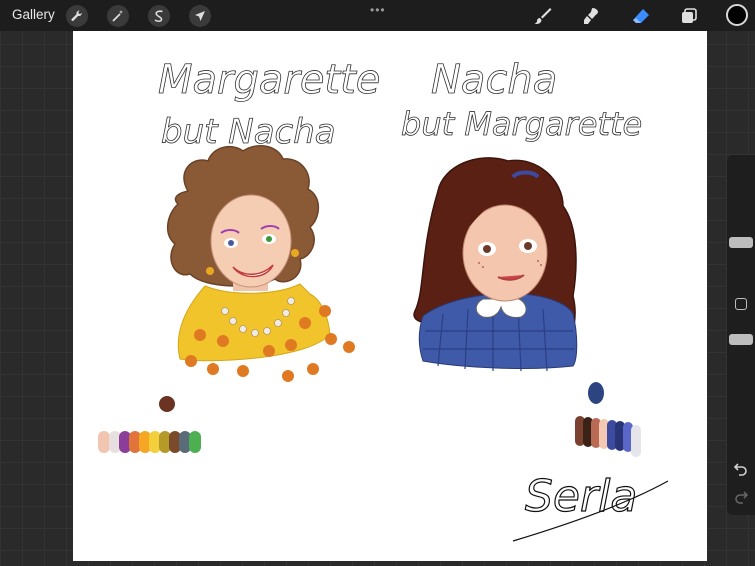 This screenshot has width=755, height=566. Describe the element at coordinates (591, 16) in the screenshot. I see `smudge-icon` at that location.